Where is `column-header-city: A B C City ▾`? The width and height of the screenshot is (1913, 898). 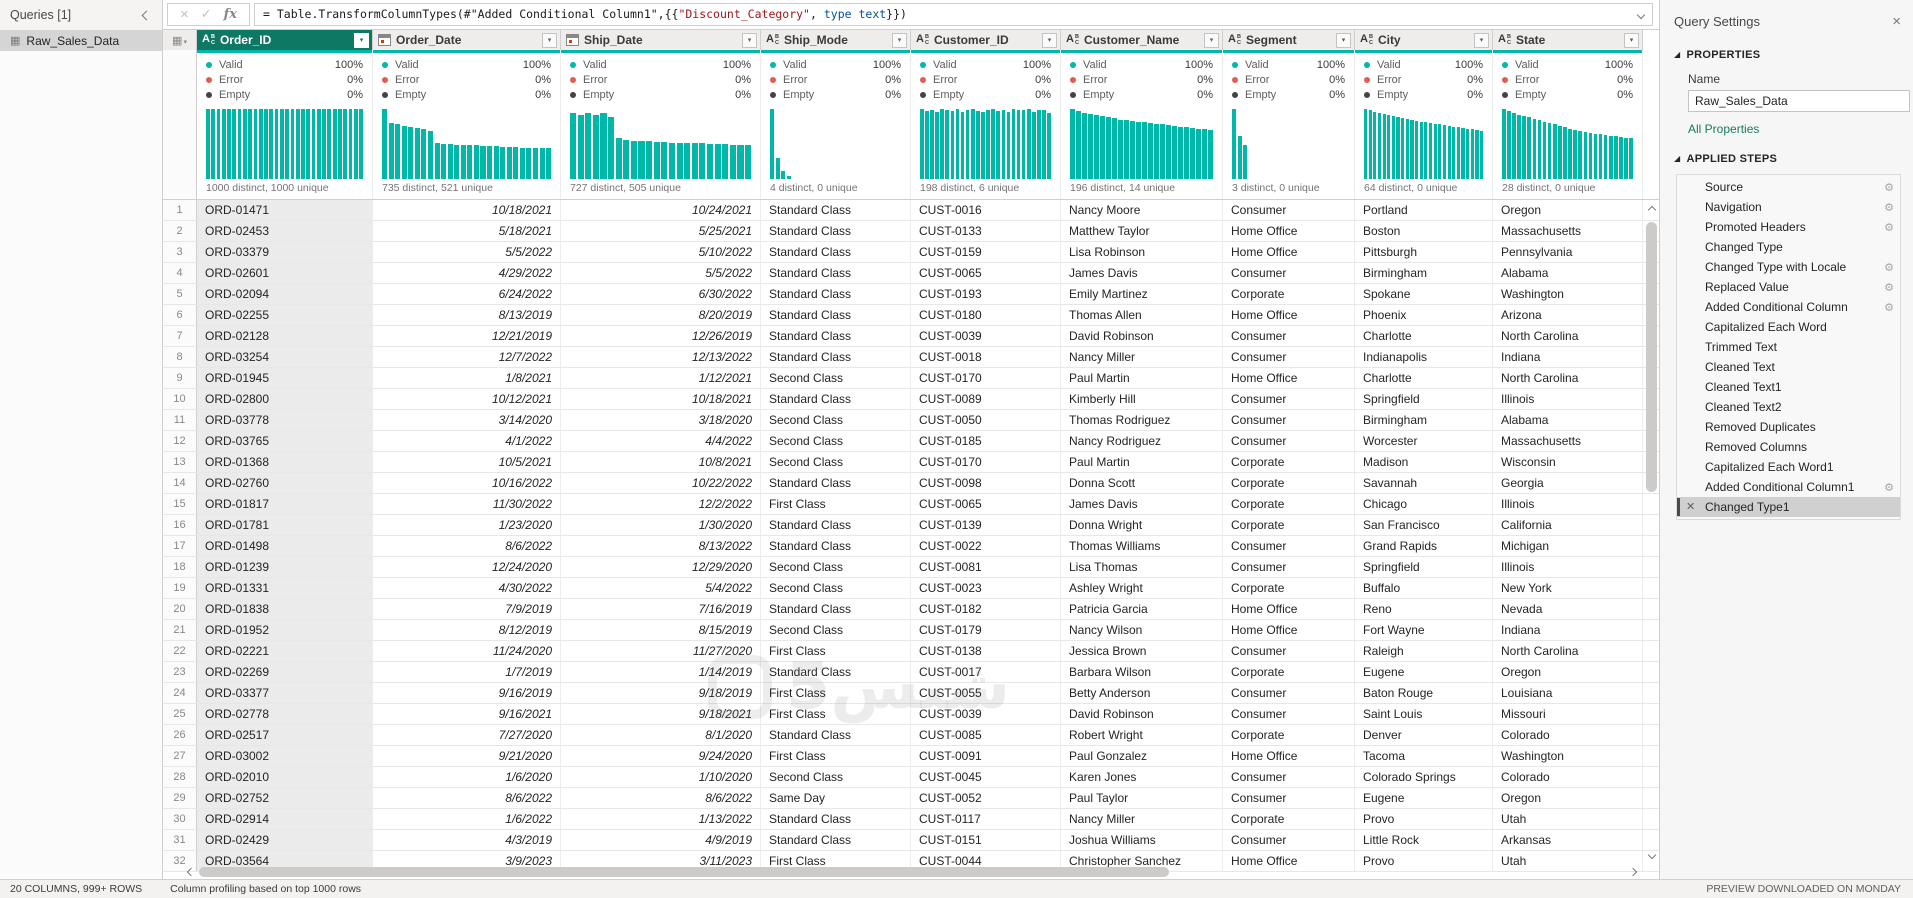 column-header-city: A B C City ▾ is located at coordinates (1424, 40).